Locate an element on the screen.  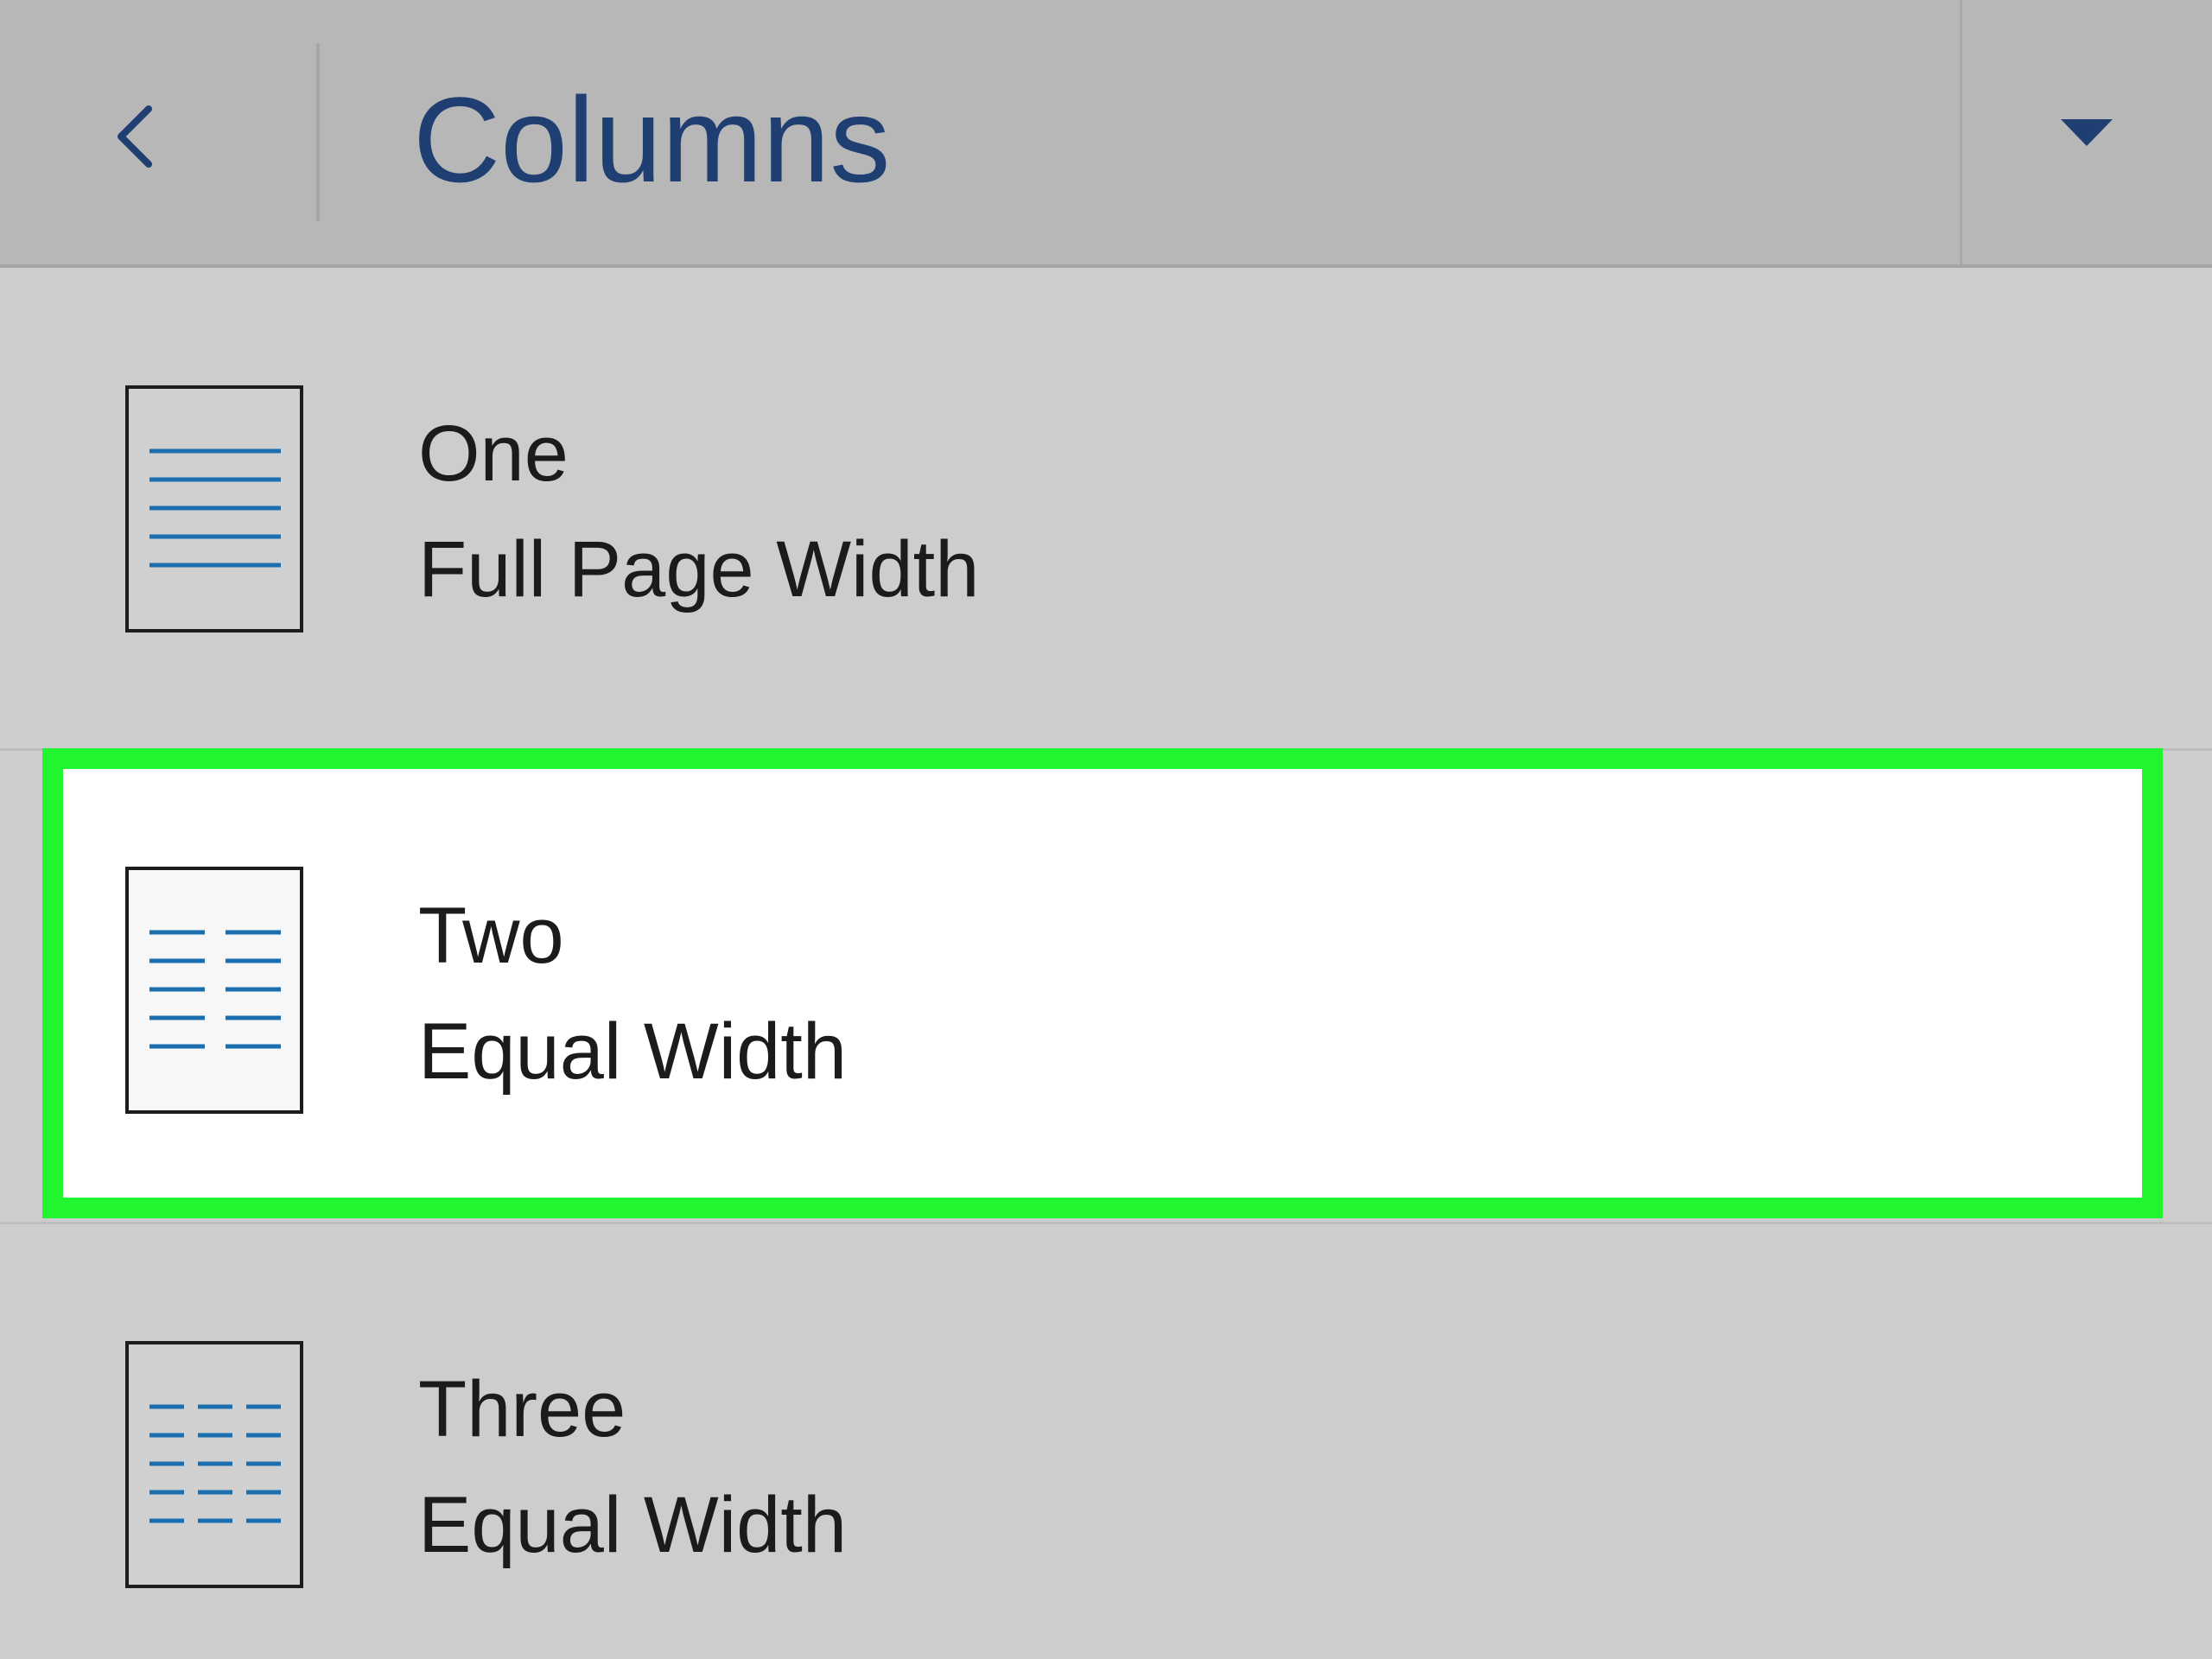
three-columns-icon is located at coordinates (214, 1464).